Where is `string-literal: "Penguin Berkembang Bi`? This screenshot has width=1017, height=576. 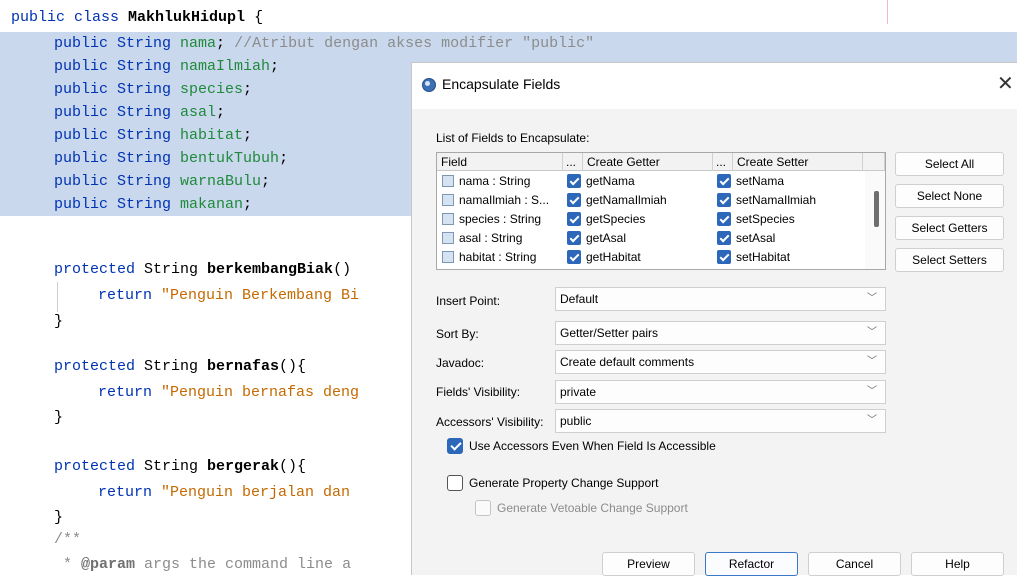 string-literal: "Penguin Berkembang Bi is located at coordinates (260, 295).